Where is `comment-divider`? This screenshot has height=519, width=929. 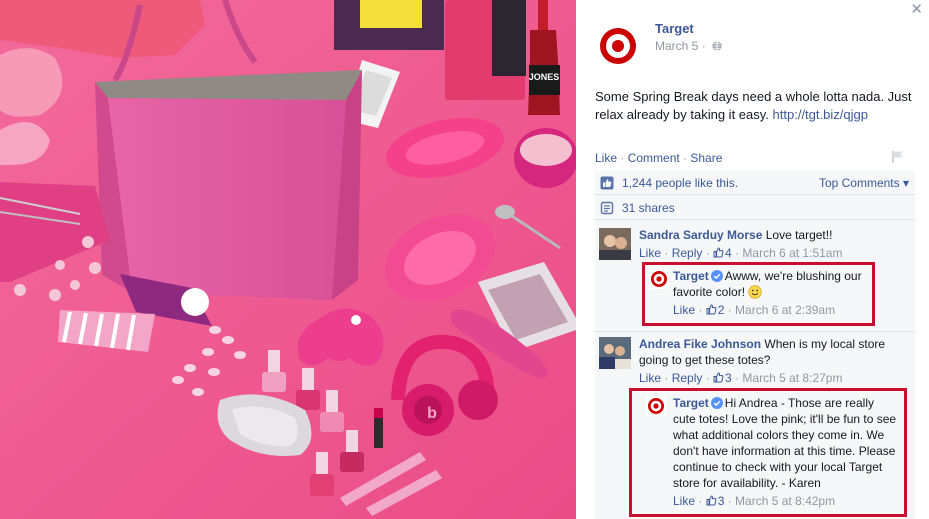
comment-divider is located at coordinates (755, 331).